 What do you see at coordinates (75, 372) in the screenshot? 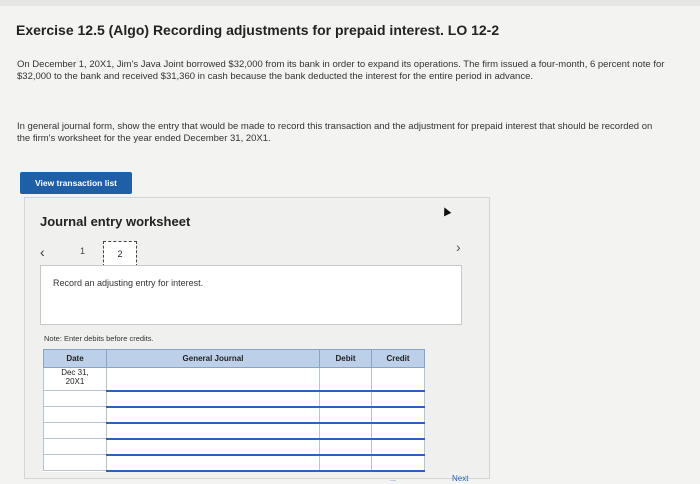
I see `date-line-1: Dec 31,` at bounding box center [75, 372].